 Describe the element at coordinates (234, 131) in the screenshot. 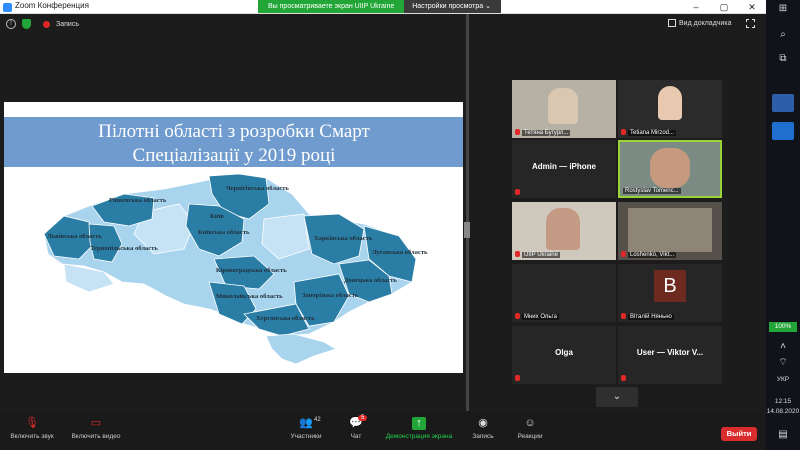

I see `slide-title-line1: Пілотні області з розробки Смарт` at that location.